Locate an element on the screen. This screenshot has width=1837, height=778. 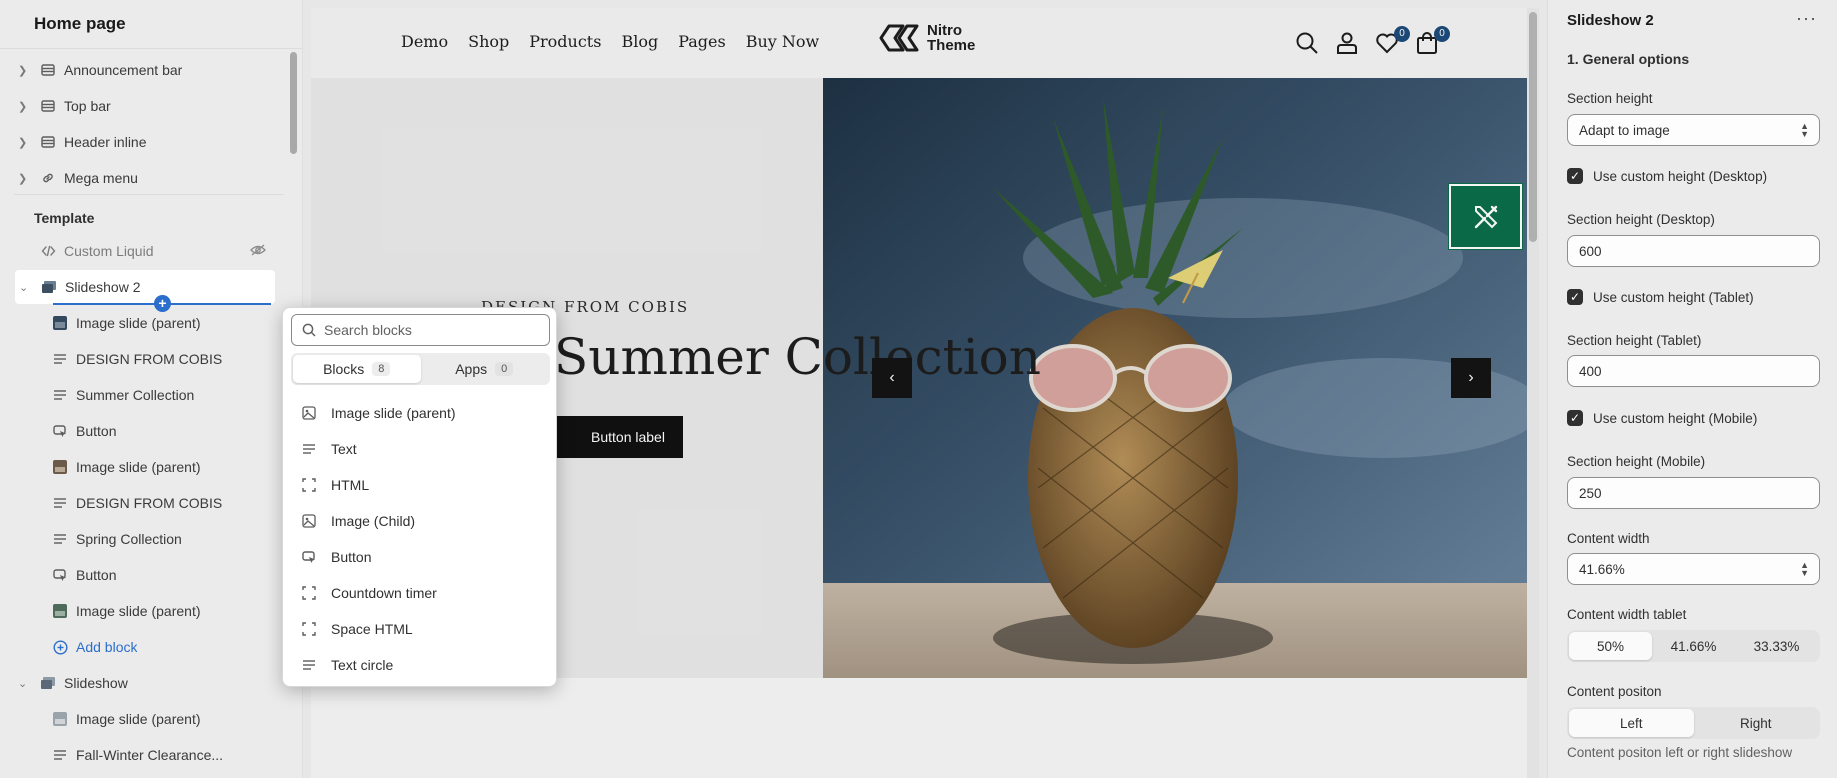
height-desktop-input: 600 is located at coordinates (1693, 251).